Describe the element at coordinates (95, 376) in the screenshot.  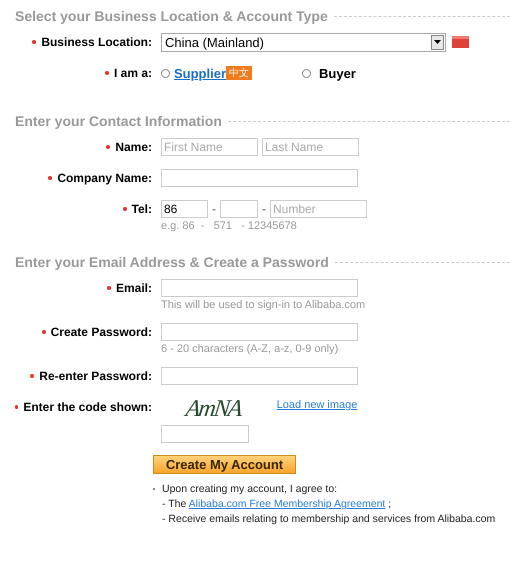
I see `field-label: Re-enter Password:` at that location.